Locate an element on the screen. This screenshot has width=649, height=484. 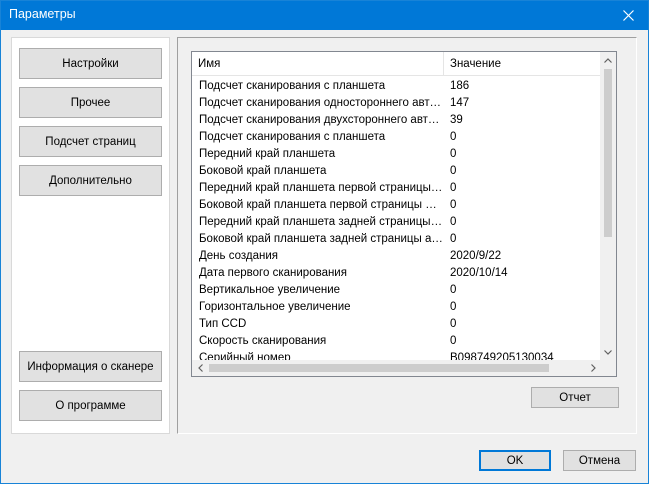
list-header: Имя Значение is located at coordinates (397, 64).